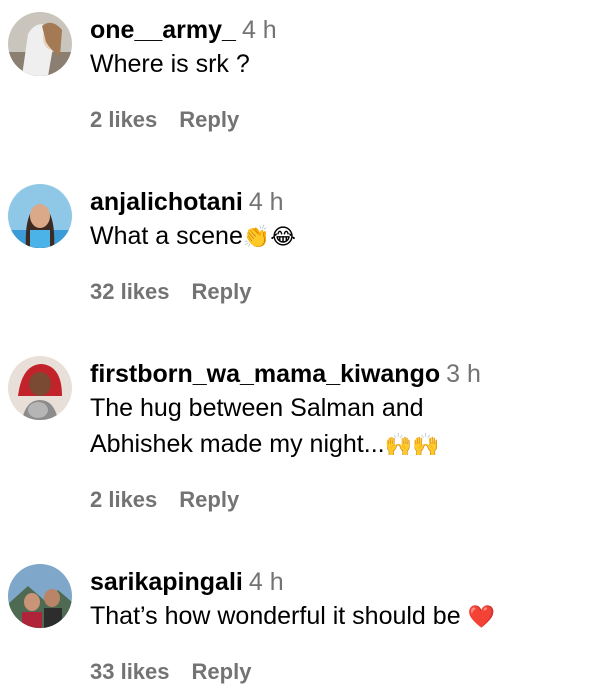  I want to click on comment-text-content: That’s how wonderful it should be, so click(275, 616).